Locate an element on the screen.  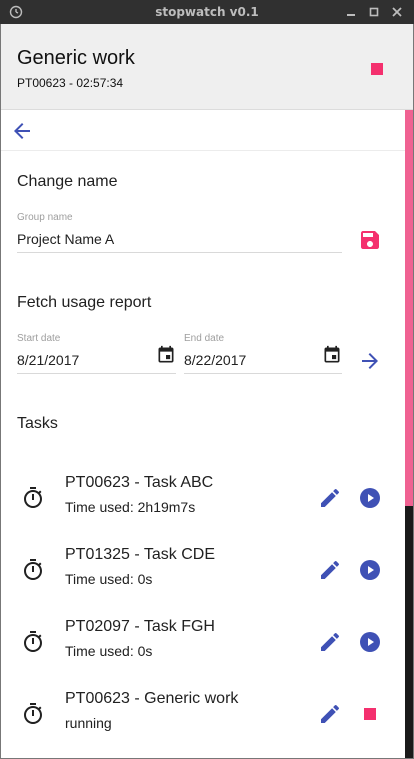
back-button is located at coordinates (22, 131).